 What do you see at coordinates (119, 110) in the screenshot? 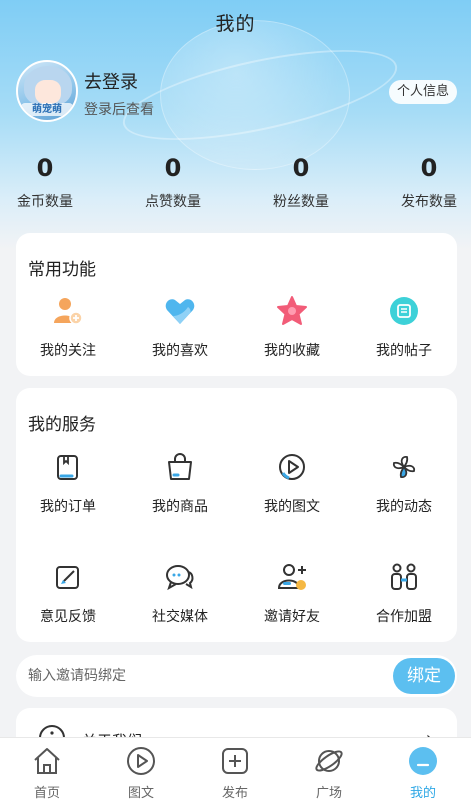
I see `login-subtitle: 登录后查看` at bounding box center [119, 110].